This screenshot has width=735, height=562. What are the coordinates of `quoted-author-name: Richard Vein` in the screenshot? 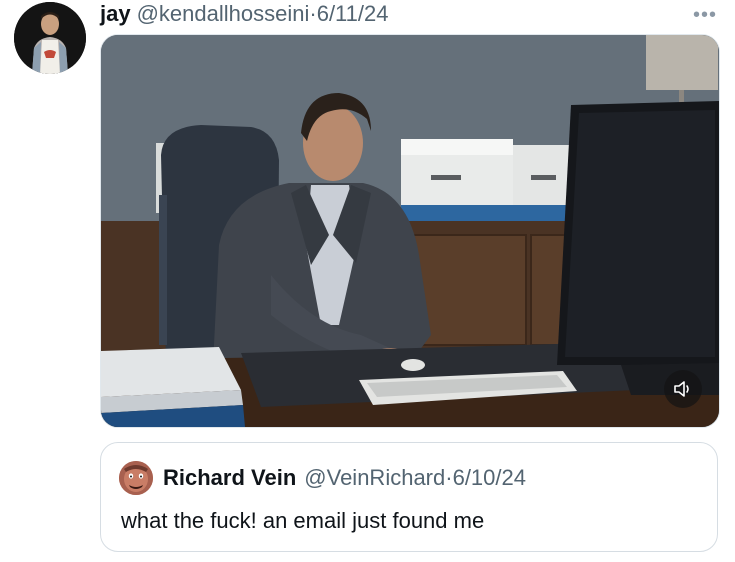 It's located at (229, 478).